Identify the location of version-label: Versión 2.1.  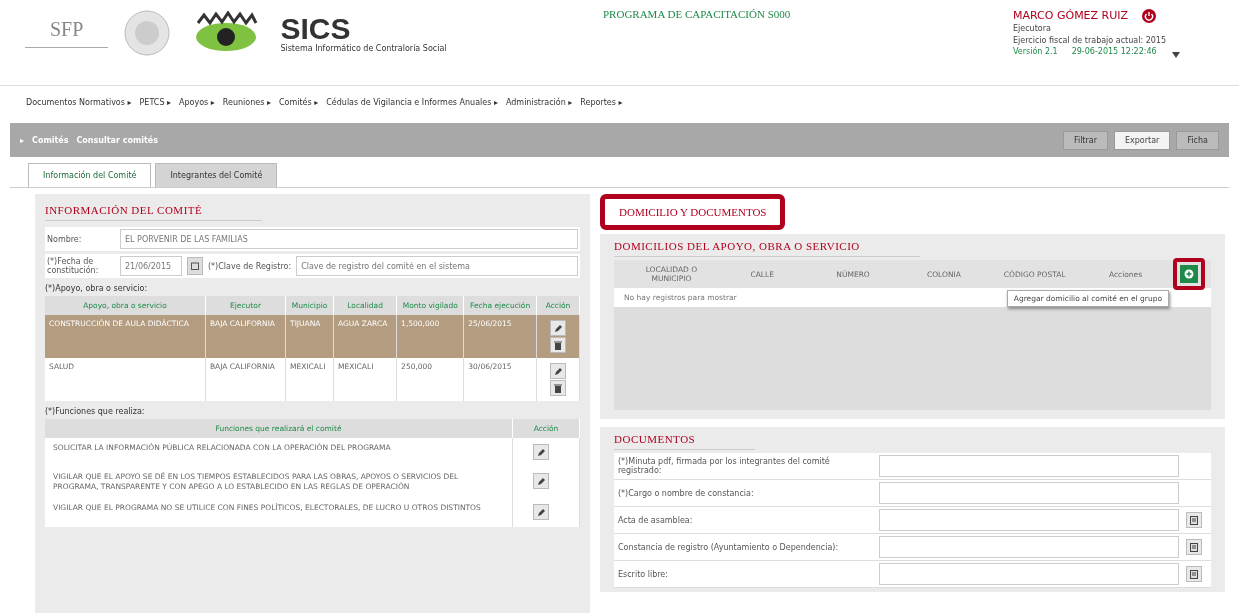
(1035, 51).